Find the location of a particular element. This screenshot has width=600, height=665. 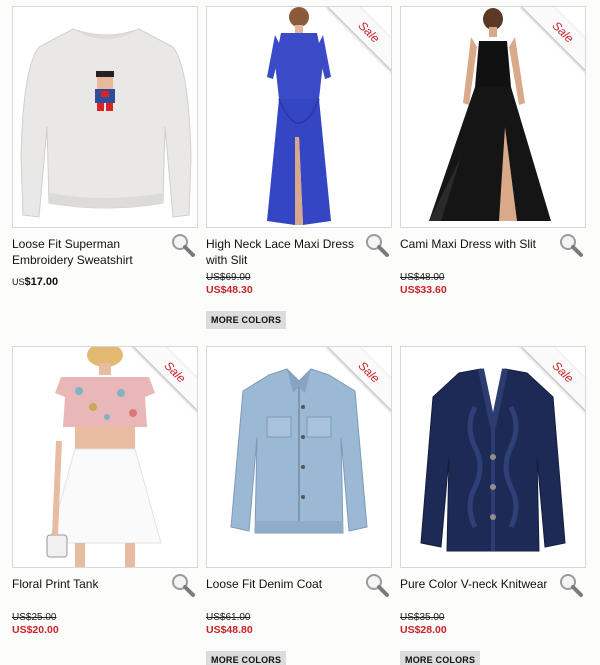

sale-price: US$48.30 is located at coordinates (229, 290).